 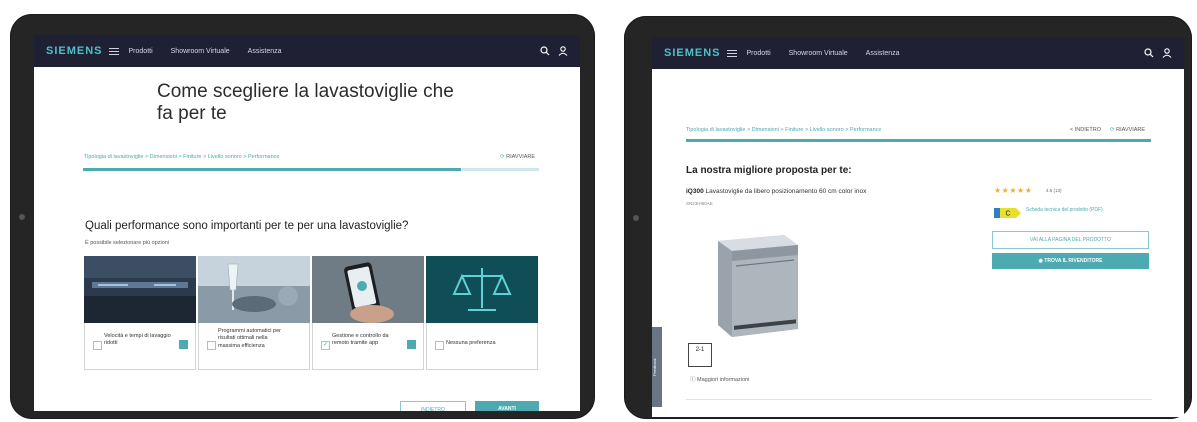 I want to click on energy-label-icon: C, so click(x=1008, y=211).